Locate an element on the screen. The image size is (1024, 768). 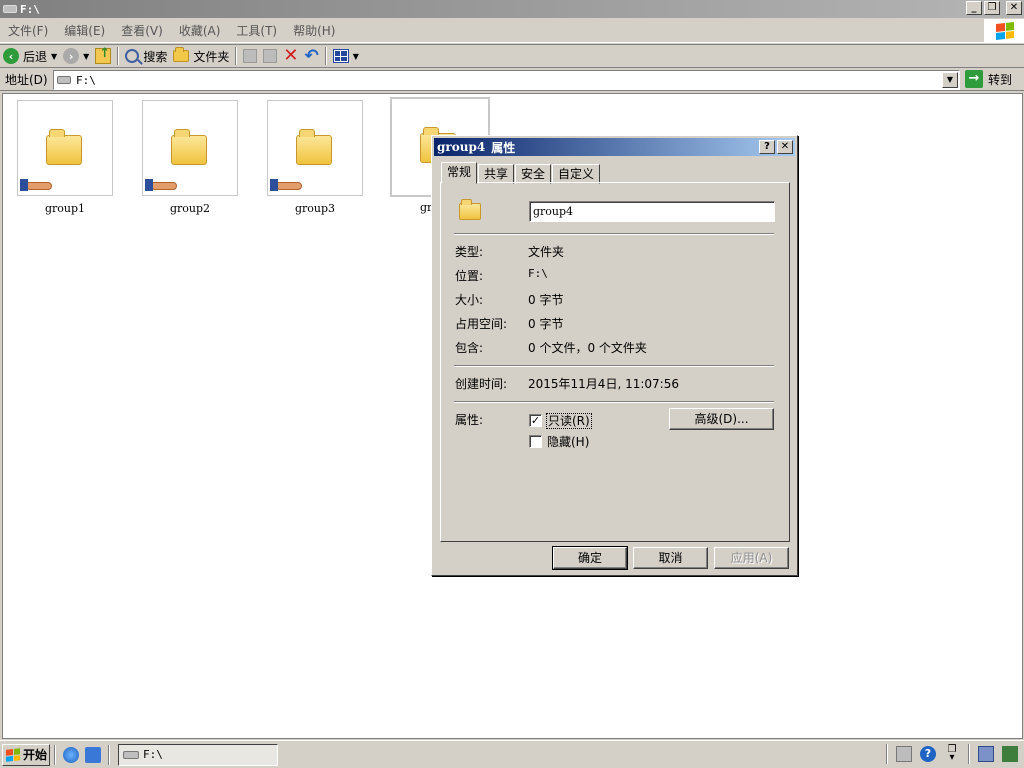
move-to-button is located at coordinates (250, 56).